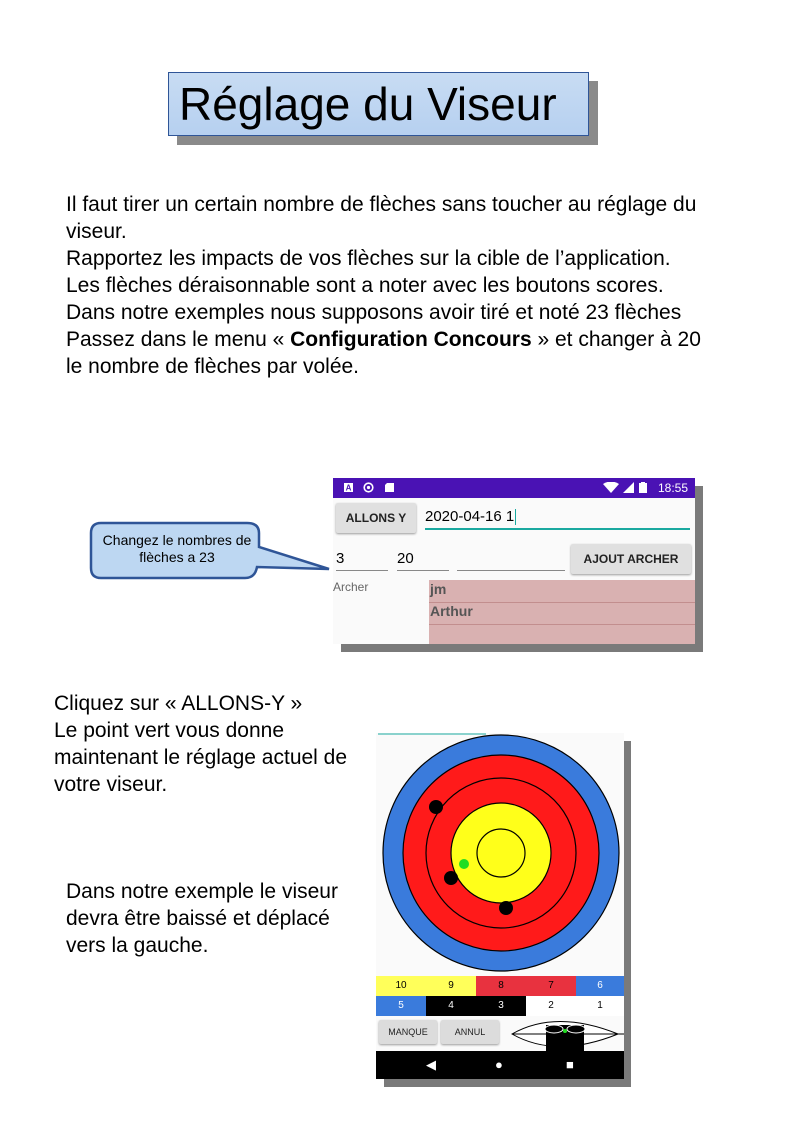  What do you see at coordinates (628, 487) in the screenshot?
I see `signal-icon` at bounding box center [628, 487].